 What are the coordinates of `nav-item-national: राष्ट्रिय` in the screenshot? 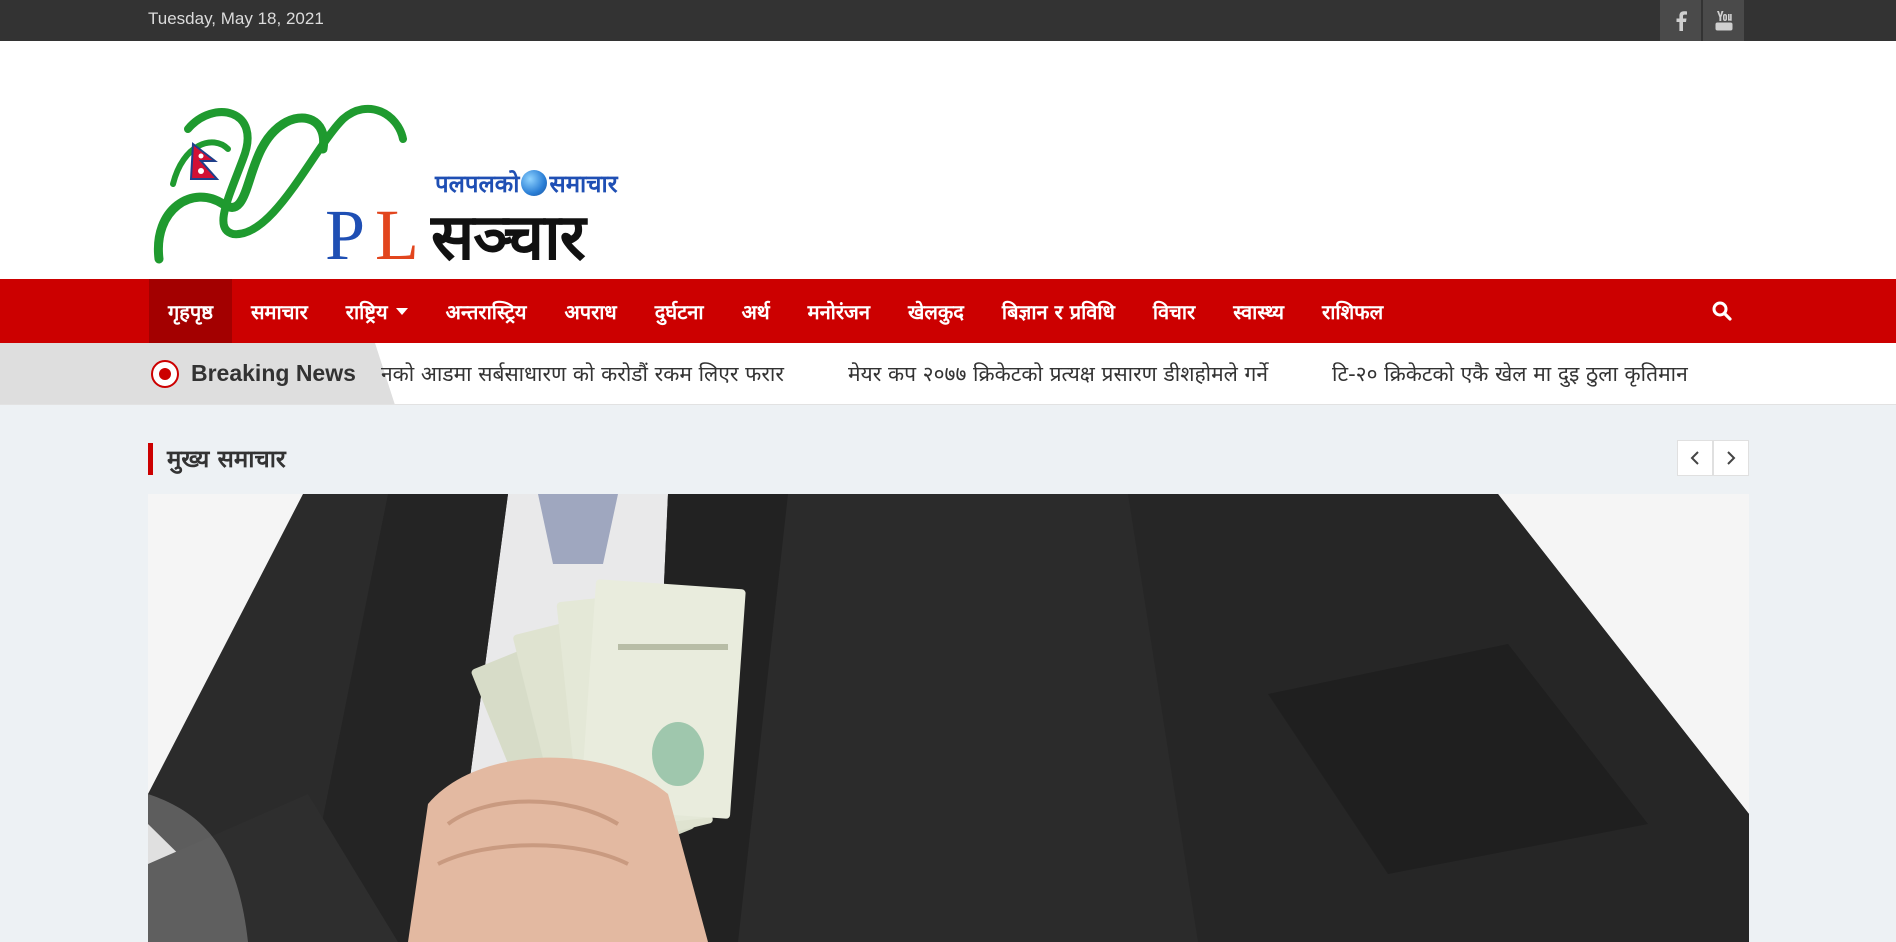 It's located at (377, 311).